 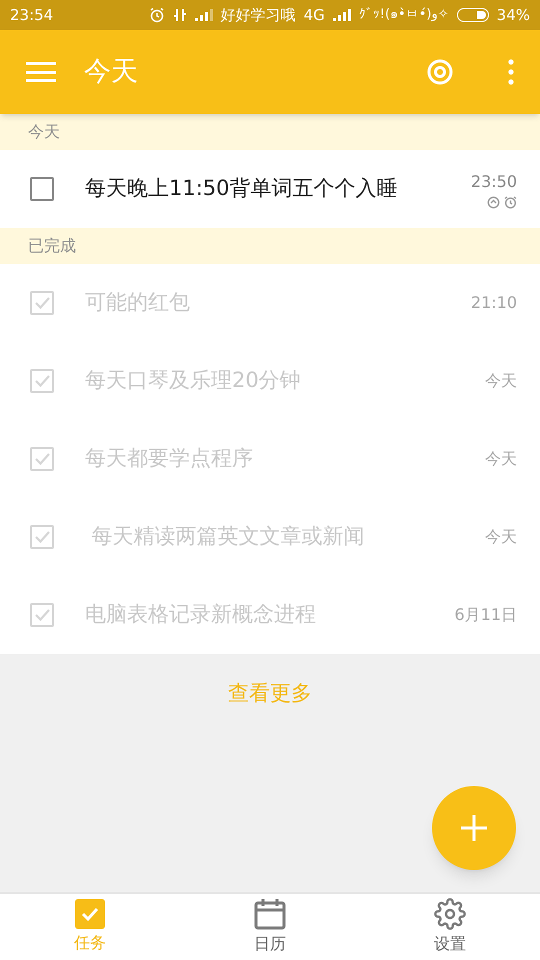 What do you see at coordinates (42, 189) in the screenshot?
I see `checkbox` at bounding box center [42, 189].